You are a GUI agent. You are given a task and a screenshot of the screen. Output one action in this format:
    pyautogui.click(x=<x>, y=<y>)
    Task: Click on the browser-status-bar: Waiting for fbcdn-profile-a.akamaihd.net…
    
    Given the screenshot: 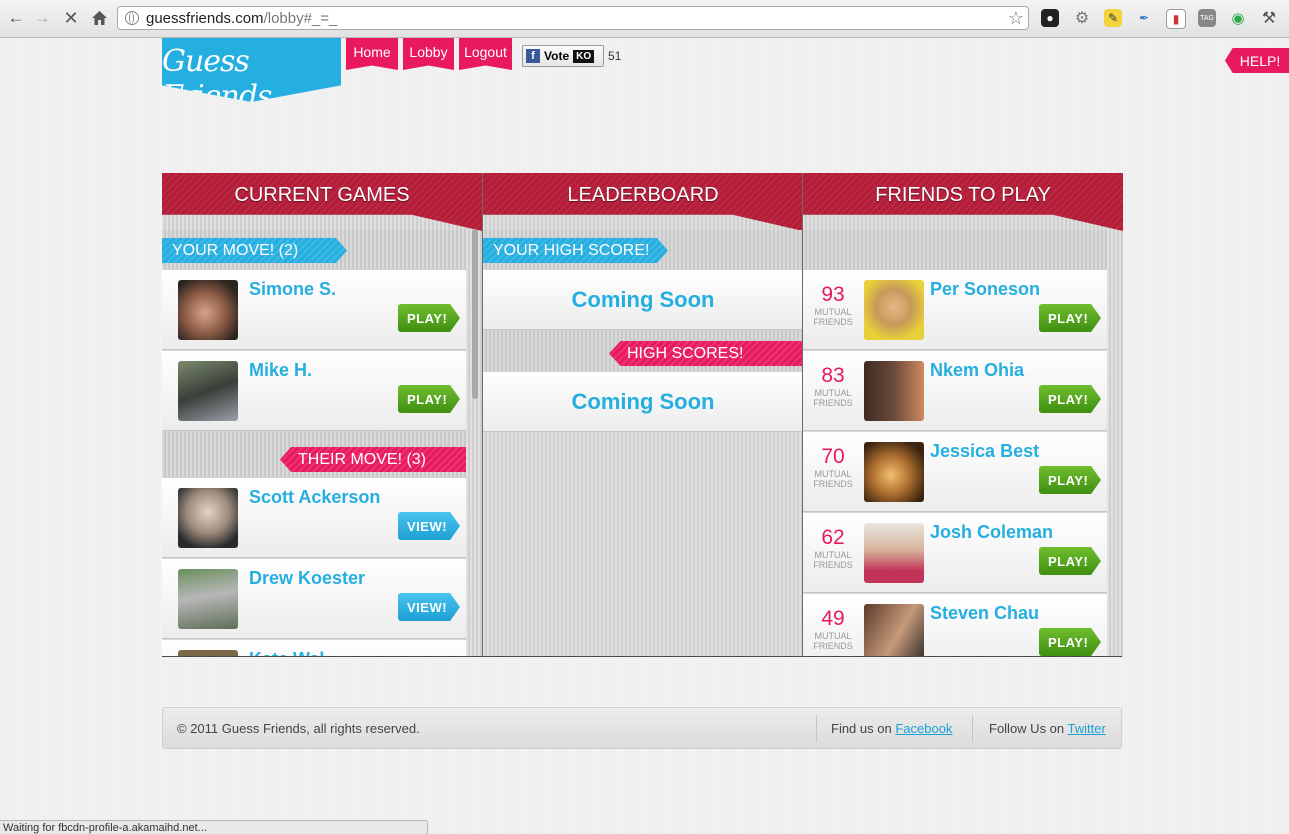 What is the action you would take?
    pyautogui.click(x=214, y=827)
    